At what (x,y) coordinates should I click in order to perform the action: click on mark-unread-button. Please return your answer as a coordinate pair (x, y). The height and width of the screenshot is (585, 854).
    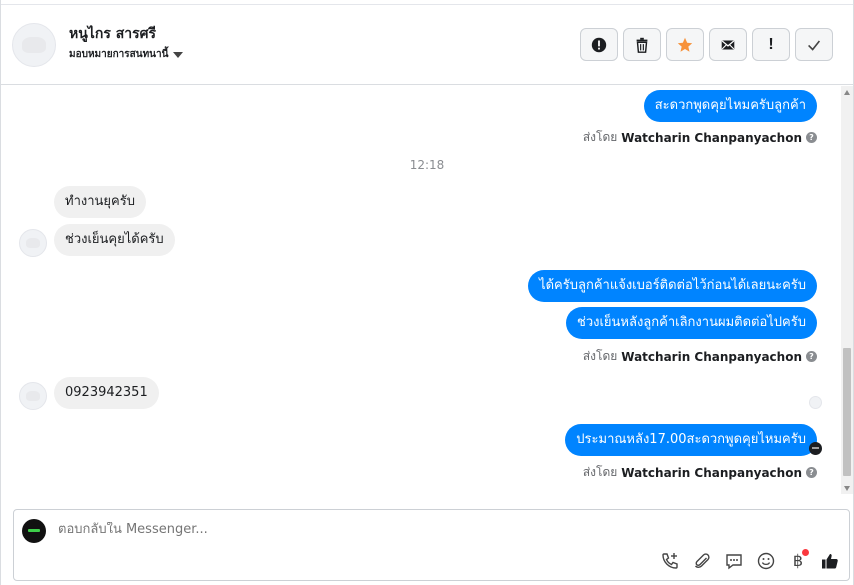
    Looking at the image, I should click on (728, 44).